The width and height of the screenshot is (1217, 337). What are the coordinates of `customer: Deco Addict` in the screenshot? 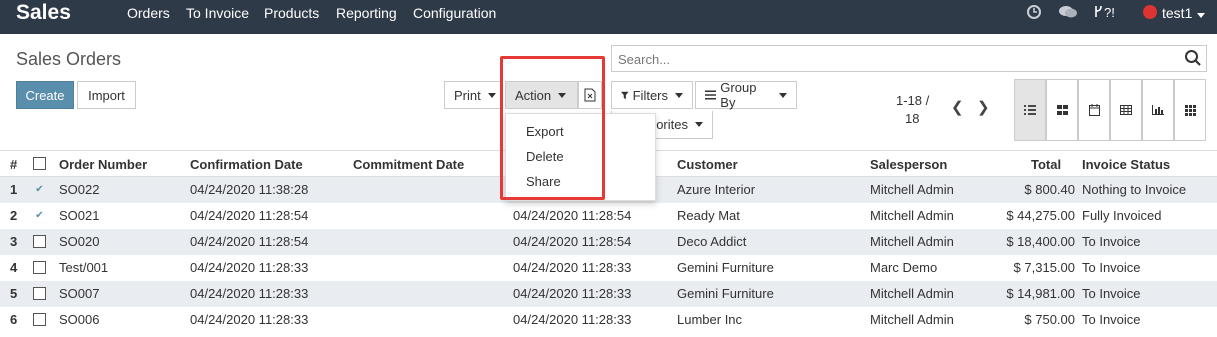 It's located at (712, 241).